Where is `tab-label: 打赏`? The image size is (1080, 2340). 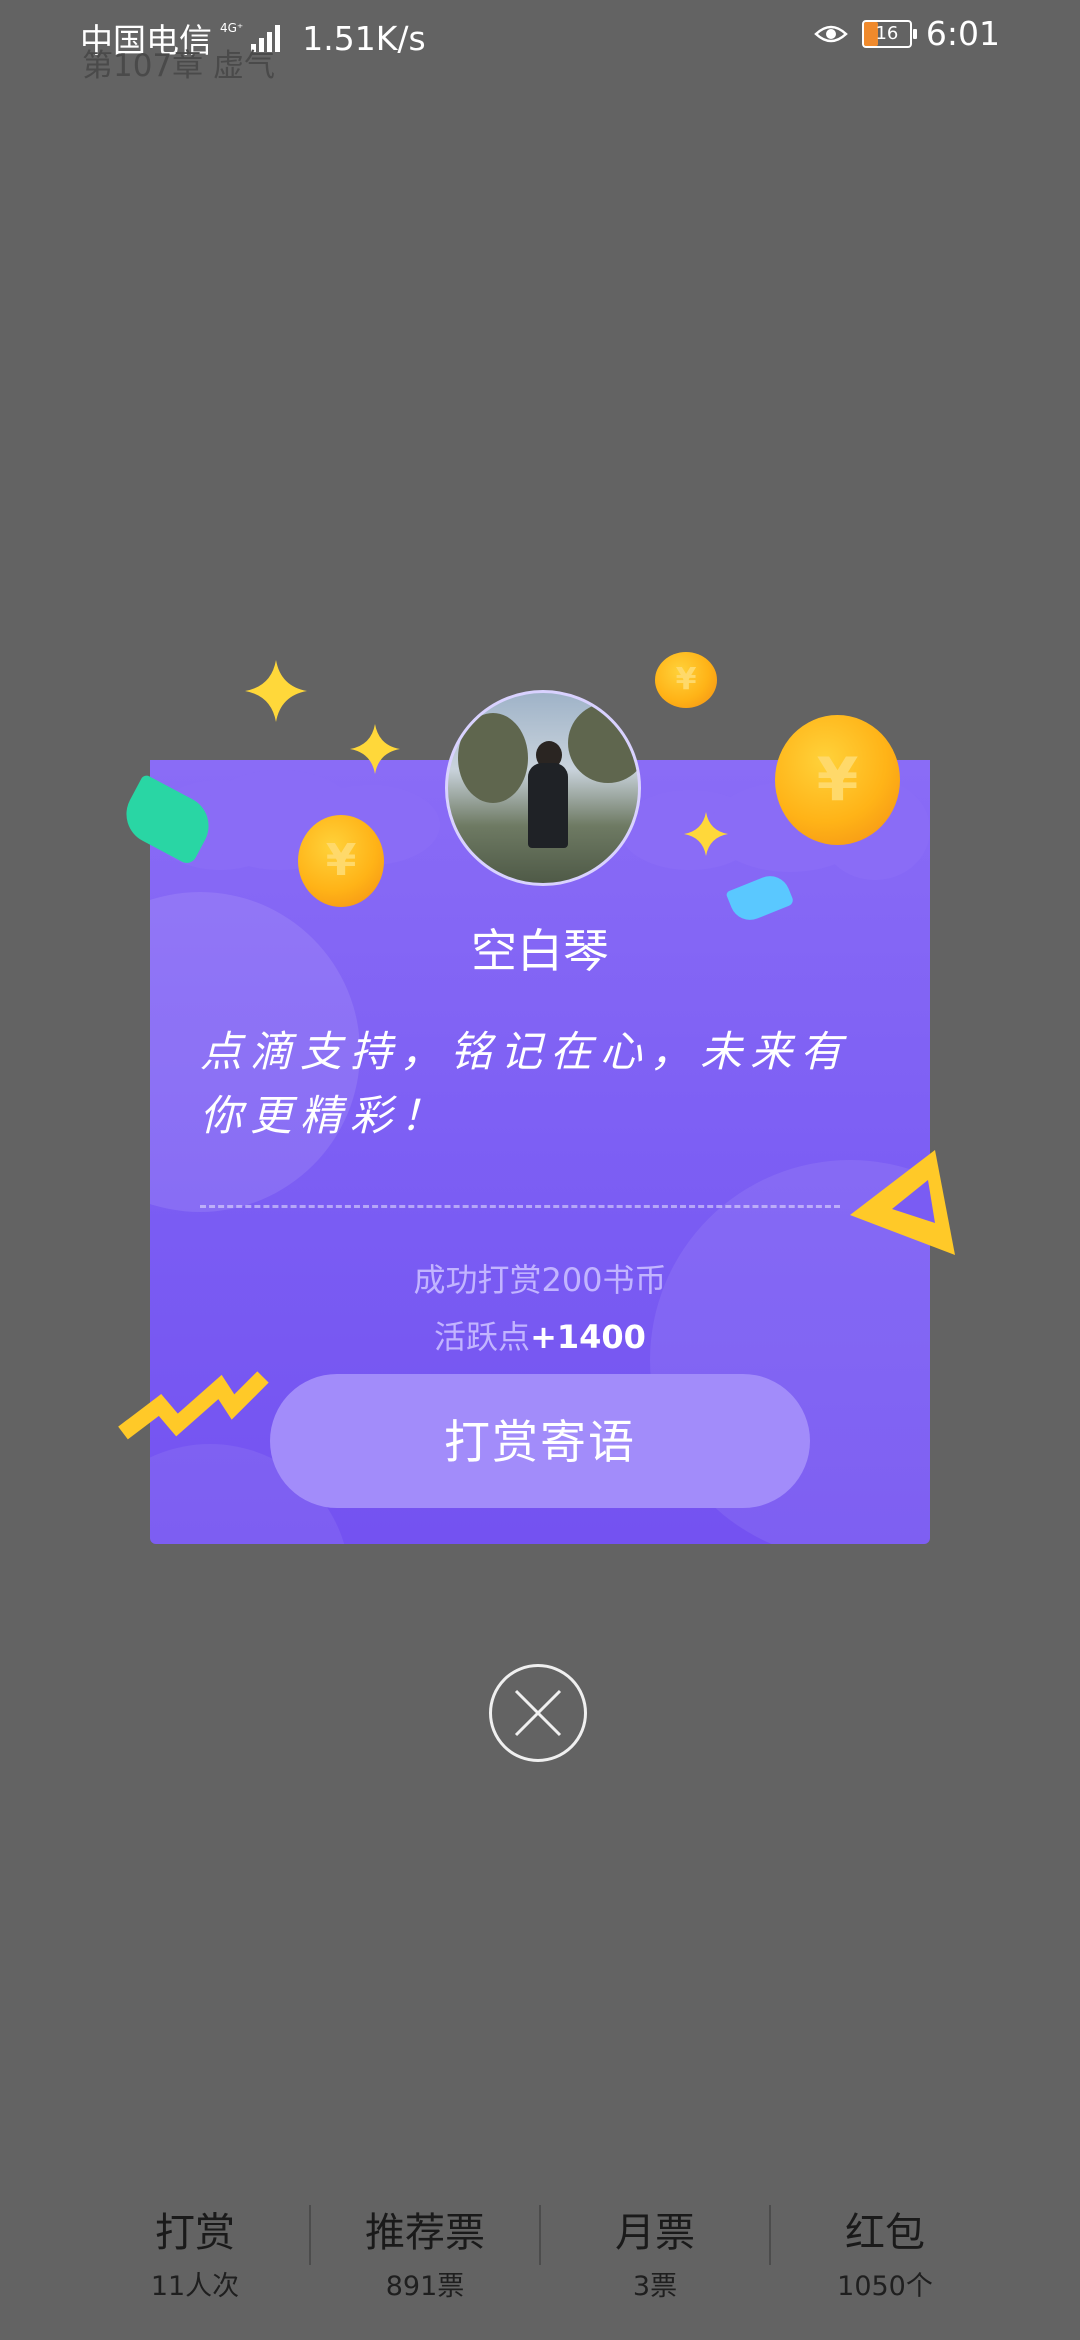 tab-label: 打赏 is located at coordinates (195, 2233).